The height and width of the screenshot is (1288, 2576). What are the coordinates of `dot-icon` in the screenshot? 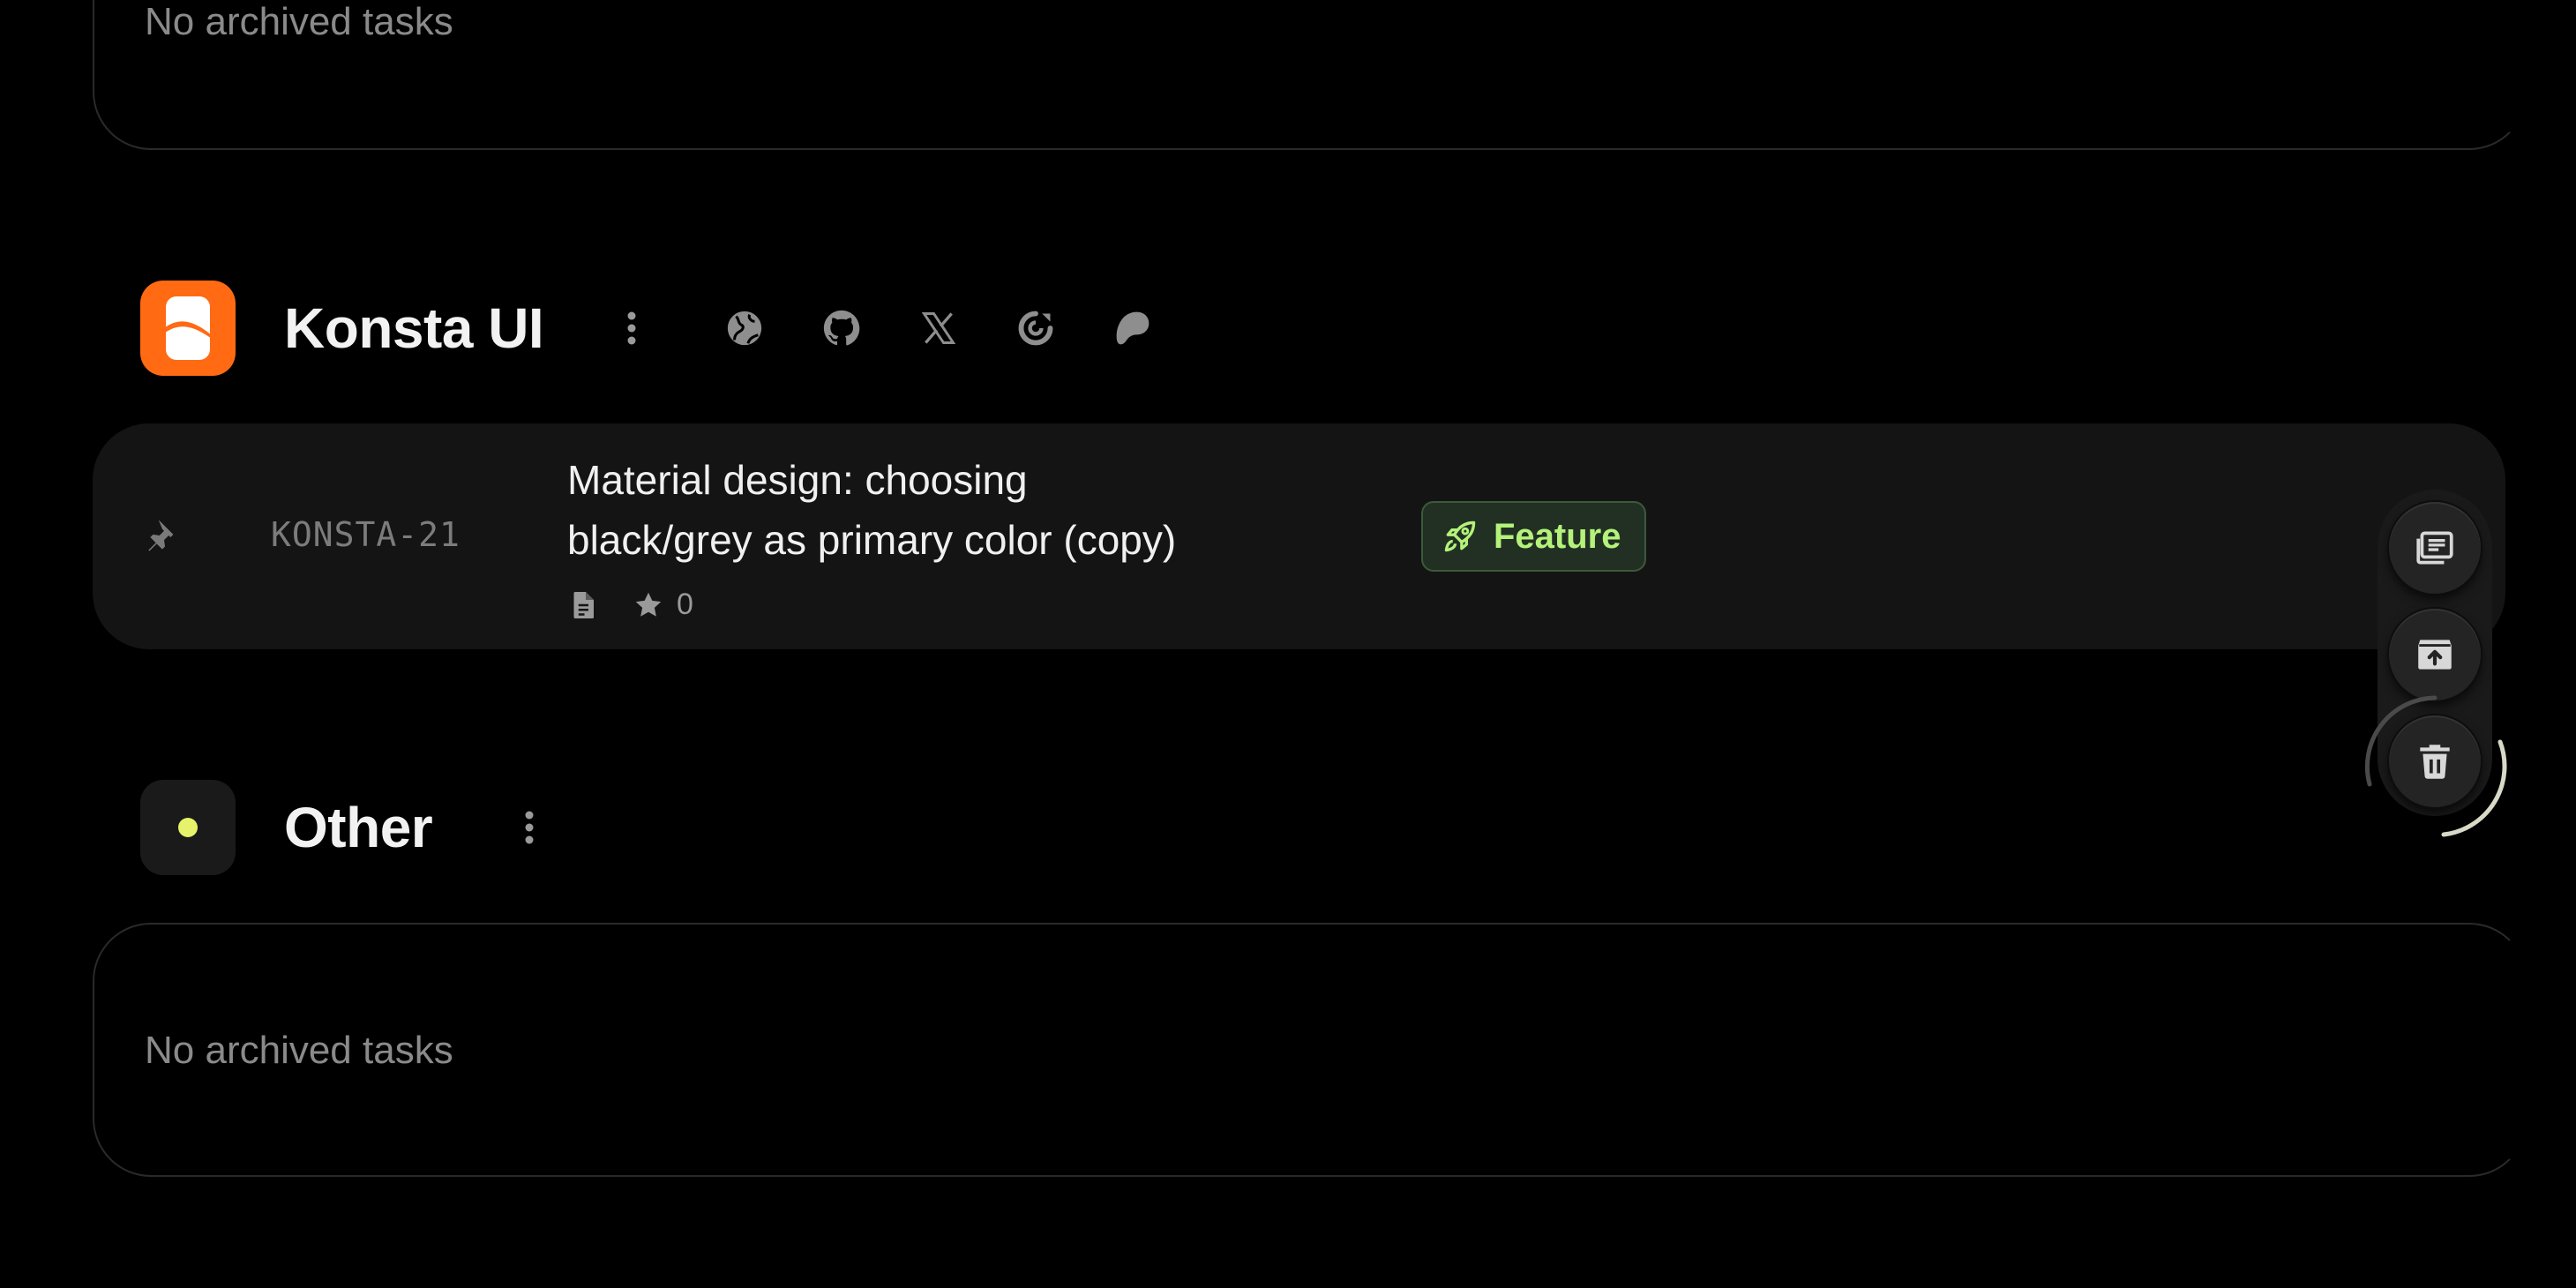 It's located at (188, 828).